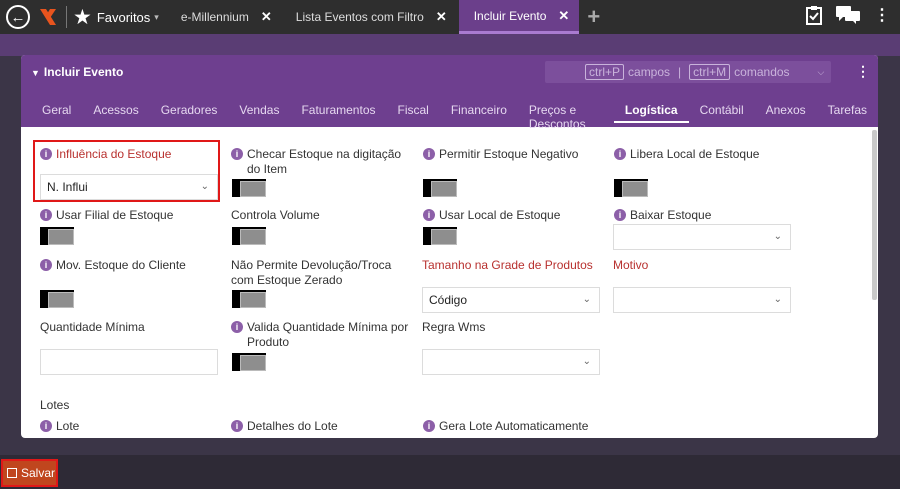 This screenshot has width=900, height=489. I want to click on select-value: Código, so click(448, 300).